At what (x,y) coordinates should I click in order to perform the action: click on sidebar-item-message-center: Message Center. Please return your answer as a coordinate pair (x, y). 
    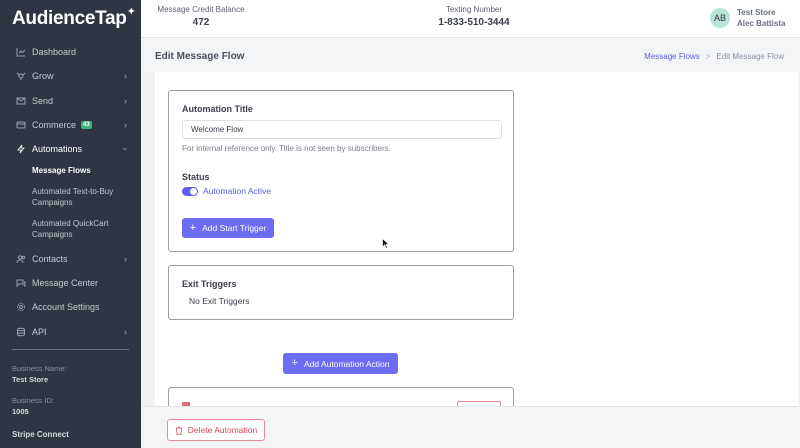
    Looking at the image, I should click on (70, 283).